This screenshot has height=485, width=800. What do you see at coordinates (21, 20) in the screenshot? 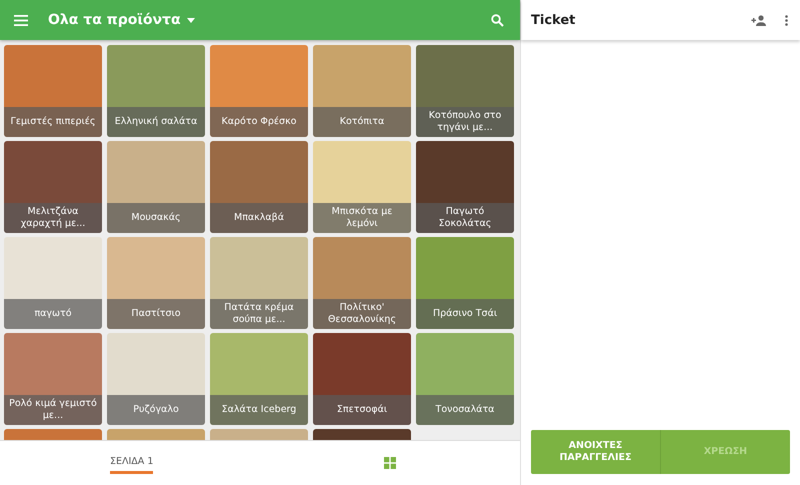
I see `menu-icon` at bounding box center [21, 20].